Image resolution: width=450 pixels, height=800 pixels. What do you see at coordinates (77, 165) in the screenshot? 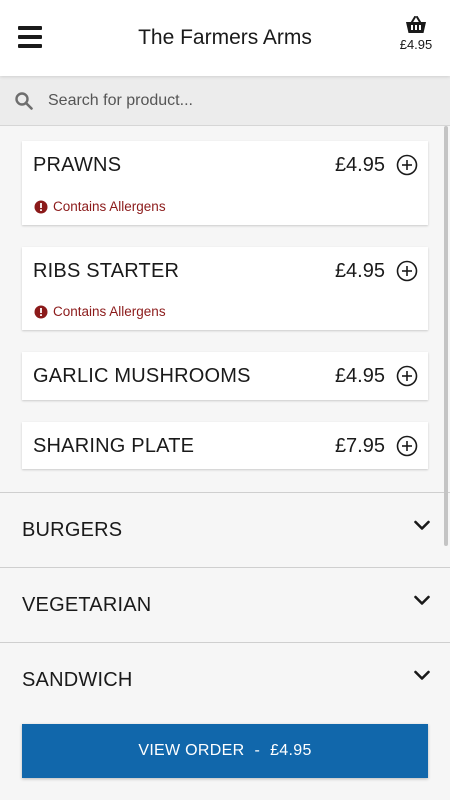
I see `product-name: PRAWNS` at bounding box center [77, 165].